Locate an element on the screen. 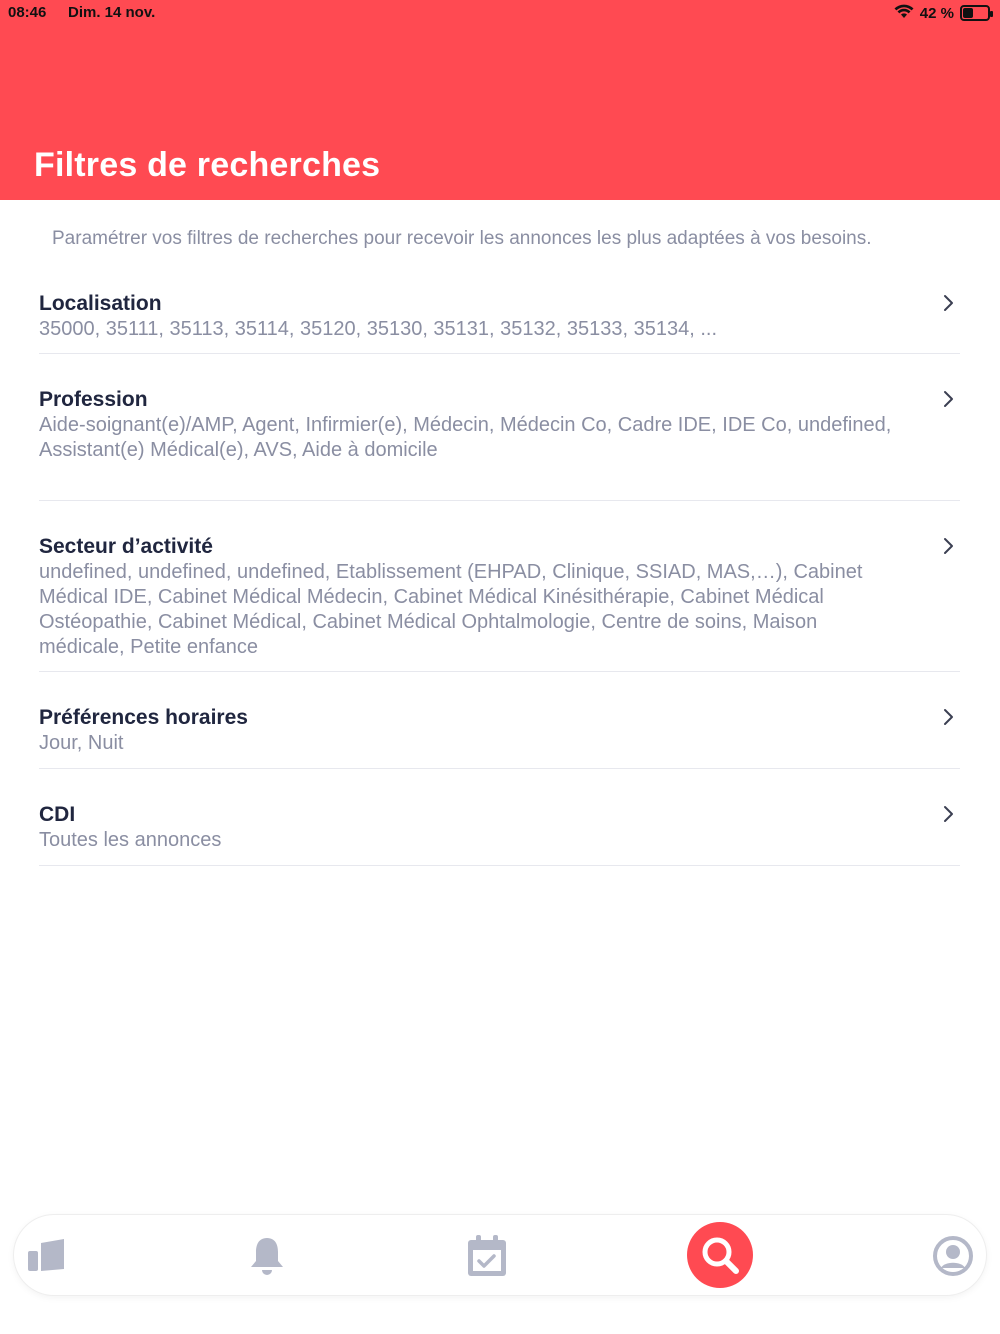  cards-icon is located at coordinates (47, 1256).